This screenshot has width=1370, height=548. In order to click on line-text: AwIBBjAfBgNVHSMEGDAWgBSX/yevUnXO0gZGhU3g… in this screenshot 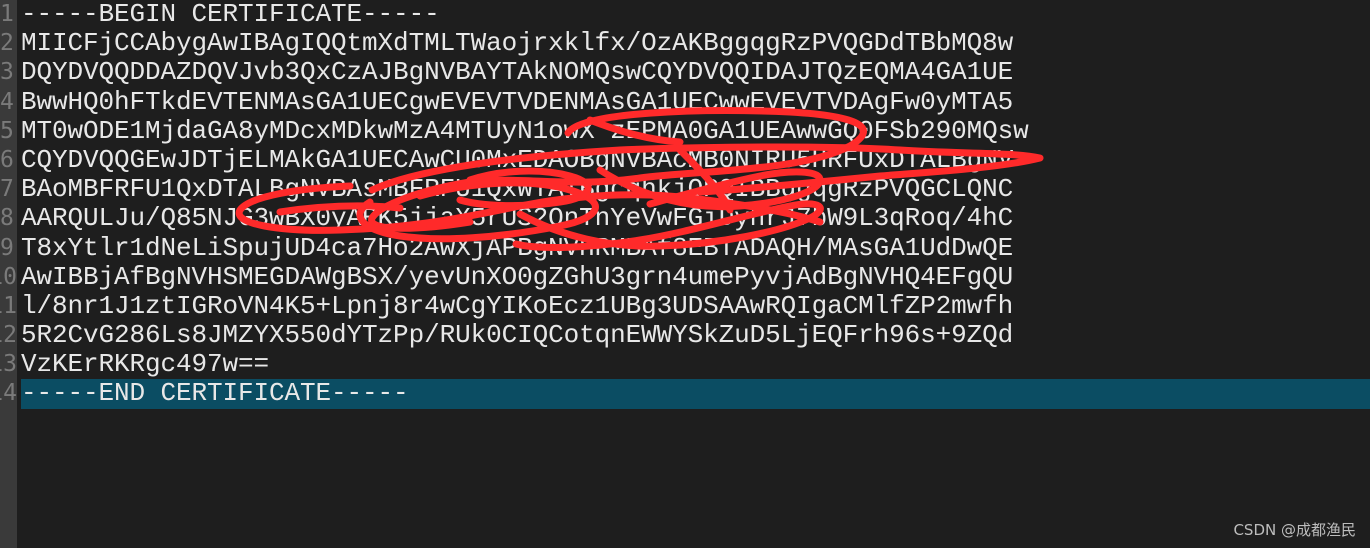, I will do `click(517, 277)`.